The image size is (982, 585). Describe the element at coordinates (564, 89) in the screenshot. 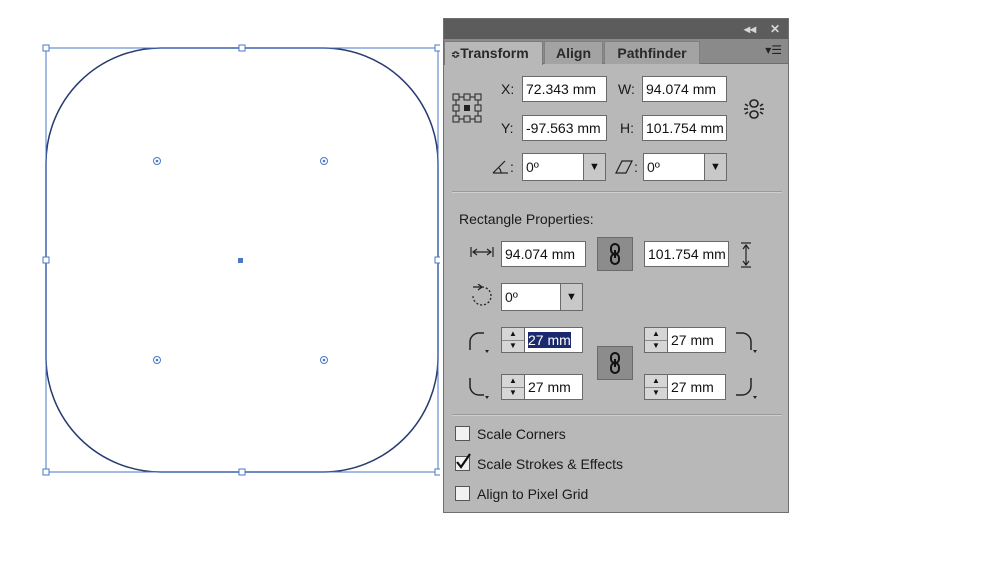

I see `x-field: 72.343 mm` at that location.